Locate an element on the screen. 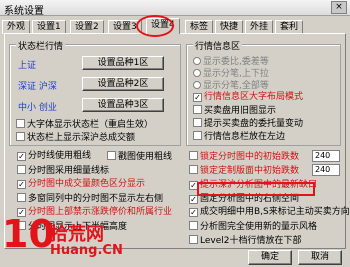  set-variety-1-button: 设置品种1区 is located at coordinates (123, 63).